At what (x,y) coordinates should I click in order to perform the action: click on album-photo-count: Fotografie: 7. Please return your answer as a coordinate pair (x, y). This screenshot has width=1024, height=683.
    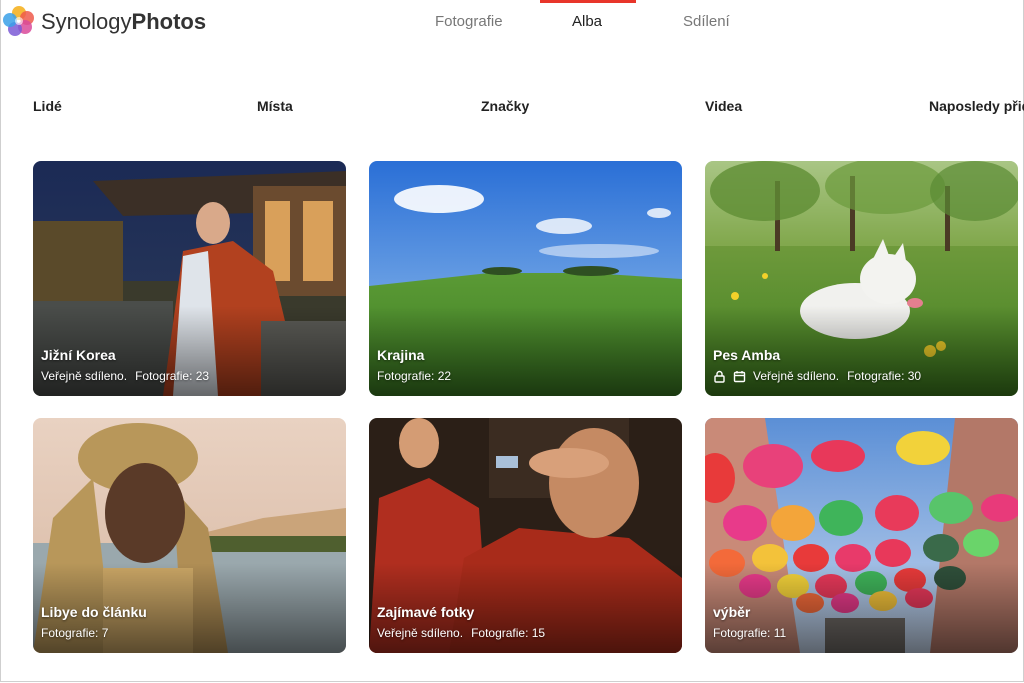
    Looking at the image, I should click on (75, 633).